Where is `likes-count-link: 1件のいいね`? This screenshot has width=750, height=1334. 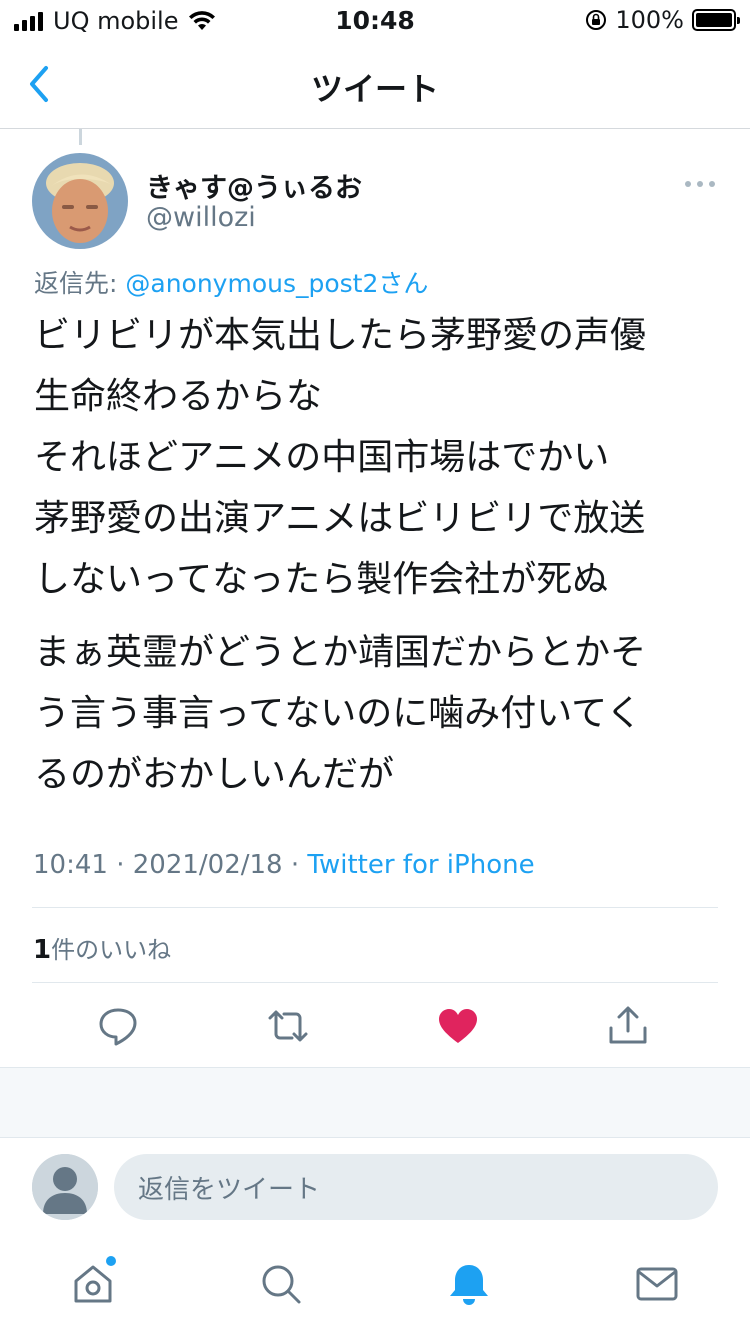 likes-count-link: 1件のいいね is located at coordinates (102, 947).